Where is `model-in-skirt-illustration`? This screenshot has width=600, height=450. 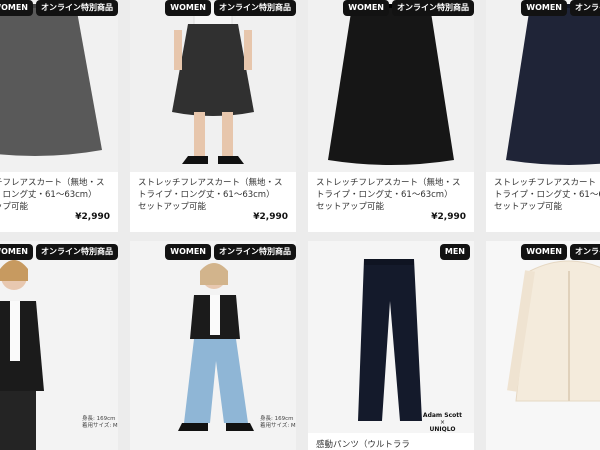 model-in-skirt-illustration is located at coordinates (213, 82).